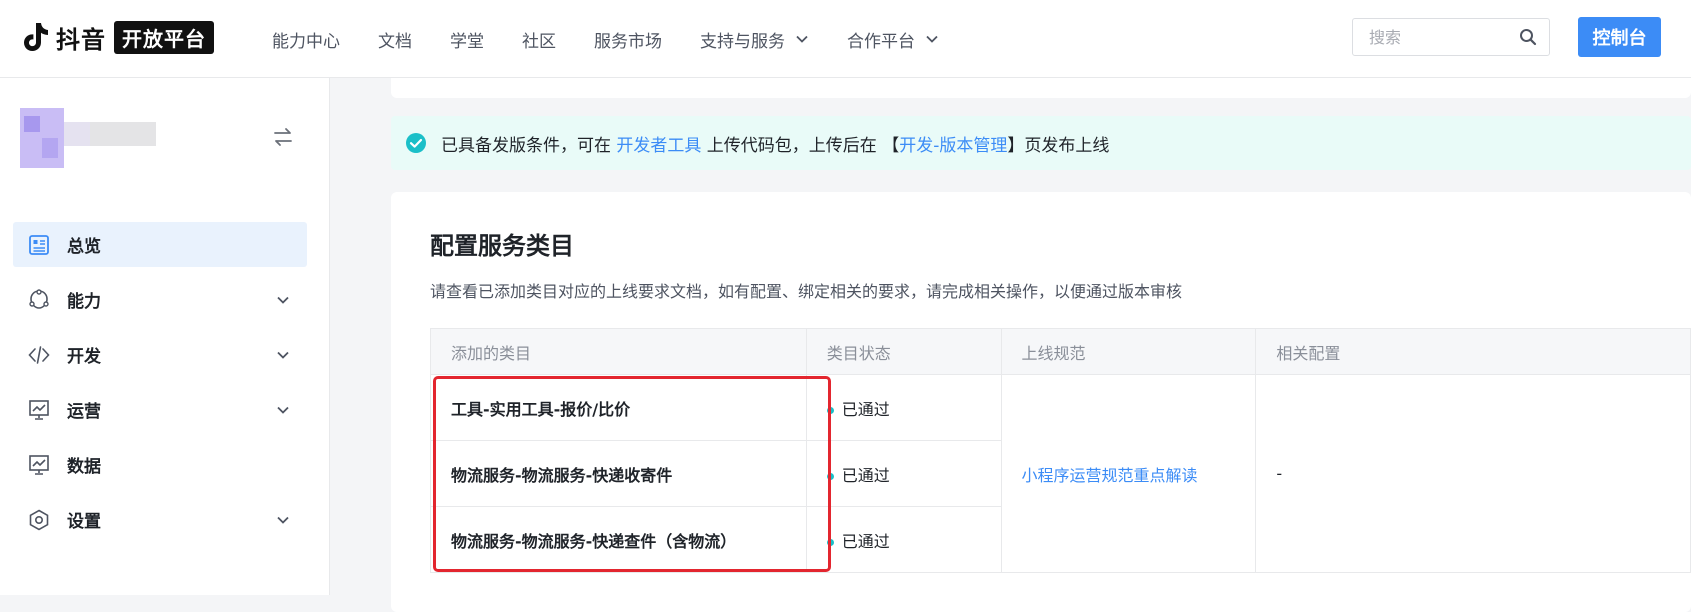 The image size is (1691, 612). I want to click on nav-item-docs: 文档, so click(395, 39).